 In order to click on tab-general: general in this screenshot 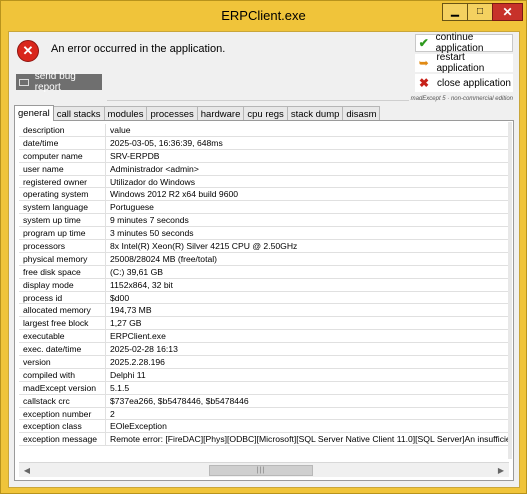, I will do `click(34, 113)`.